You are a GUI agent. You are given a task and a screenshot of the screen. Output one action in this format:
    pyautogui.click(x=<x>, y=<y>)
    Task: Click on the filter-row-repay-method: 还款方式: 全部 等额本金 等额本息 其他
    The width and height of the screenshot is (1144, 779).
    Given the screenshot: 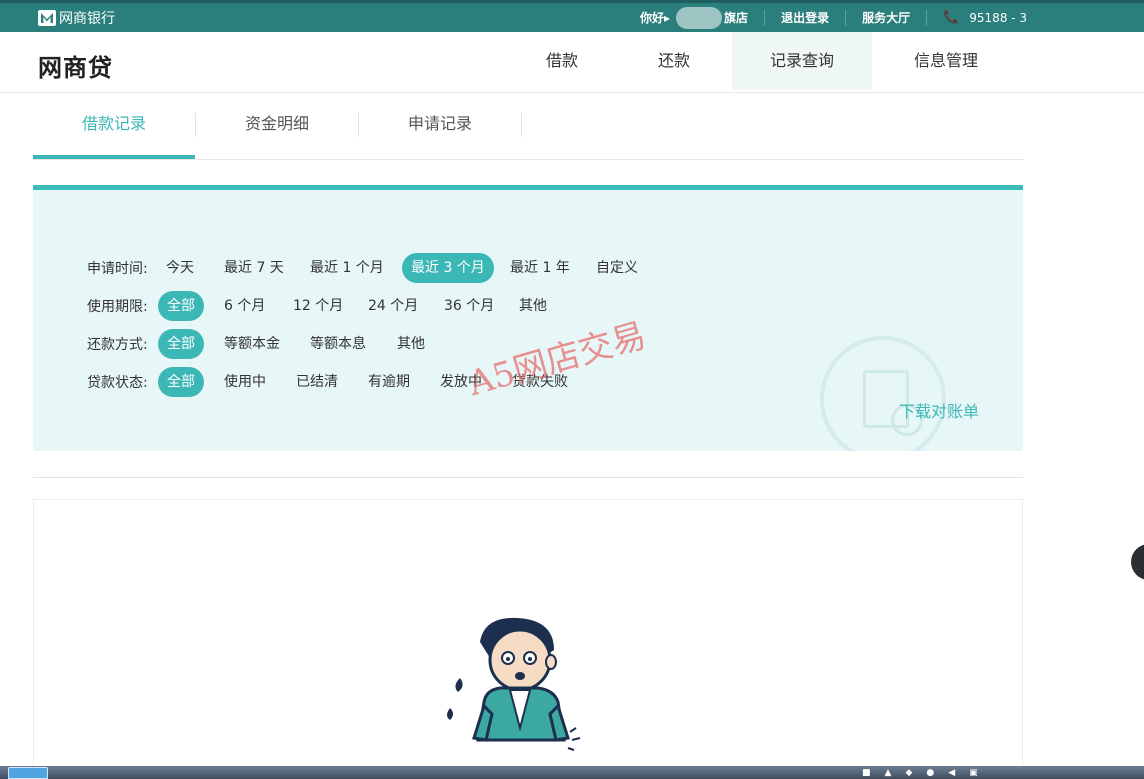 What is the action you would take?
    pyautogui.click(x=287, y=344)
    